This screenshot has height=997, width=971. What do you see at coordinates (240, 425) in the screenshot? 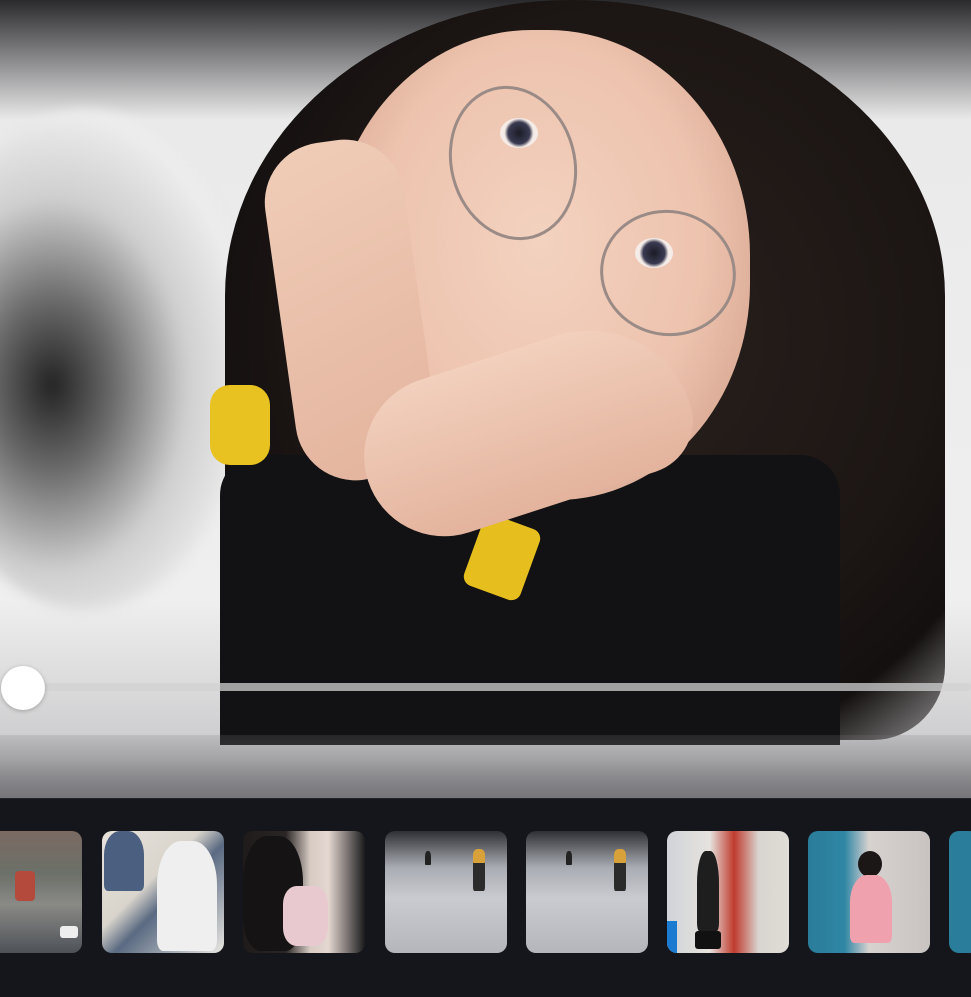
I see `photo-yellow-collar-left` at bounding box center [240, 425].